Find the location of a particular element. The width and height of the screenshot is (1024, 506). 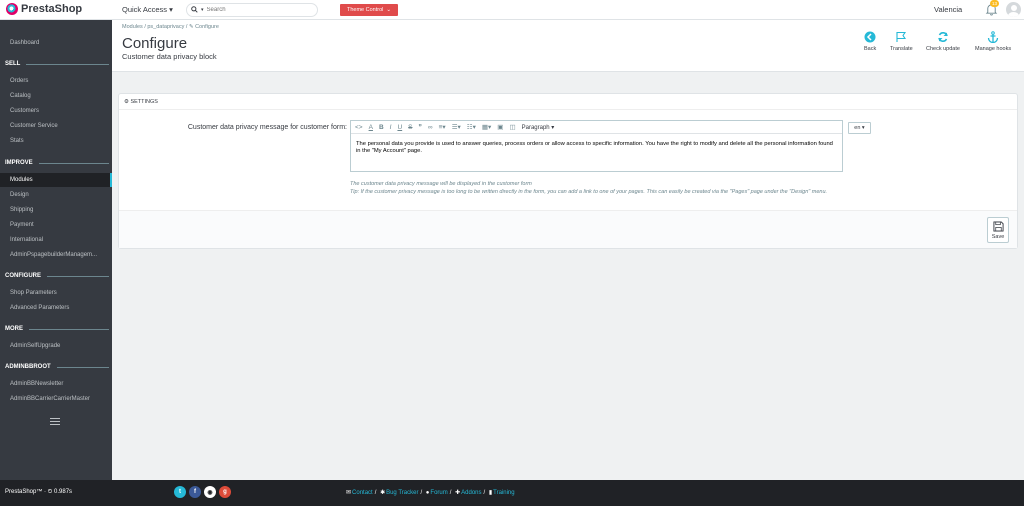

sidebar-item-self-upgrade: AdminSelfUpgrade is located at coordinates (56, 346).